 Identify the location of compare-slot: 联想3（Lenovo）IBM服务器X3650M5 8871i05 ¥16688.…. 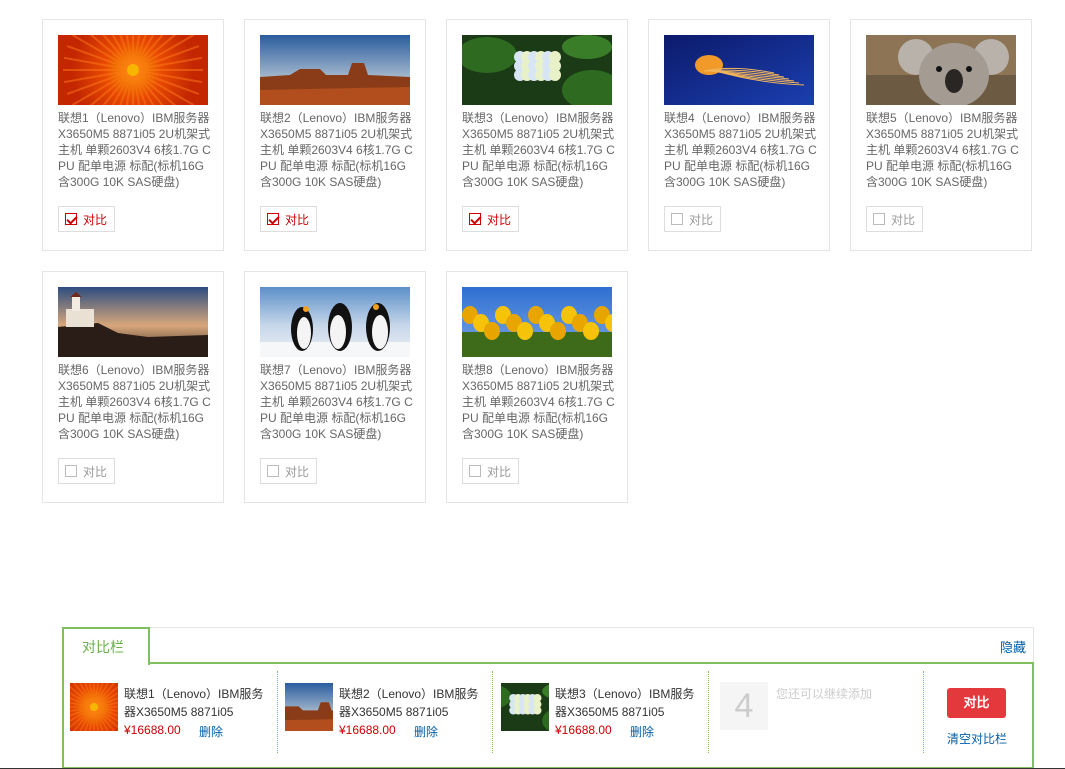
(601, 712).